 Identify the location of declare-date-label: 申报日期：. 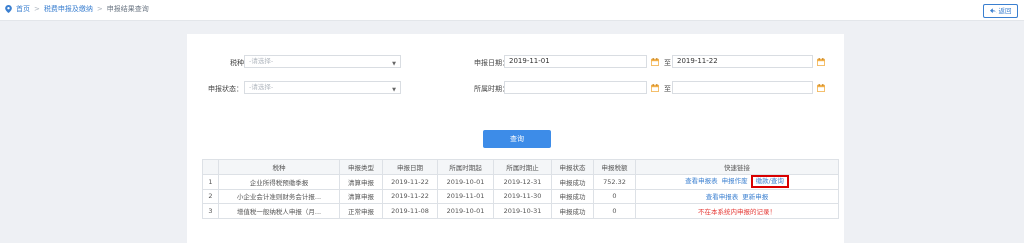
(491, 63).